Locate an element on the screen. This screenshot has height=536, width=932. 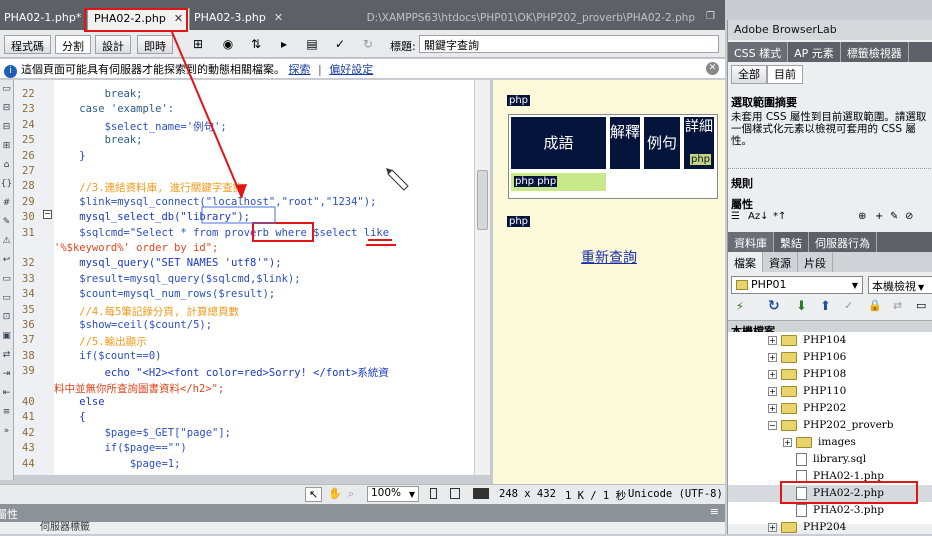
arrow-head-icon is located at coordinates (241, 191).